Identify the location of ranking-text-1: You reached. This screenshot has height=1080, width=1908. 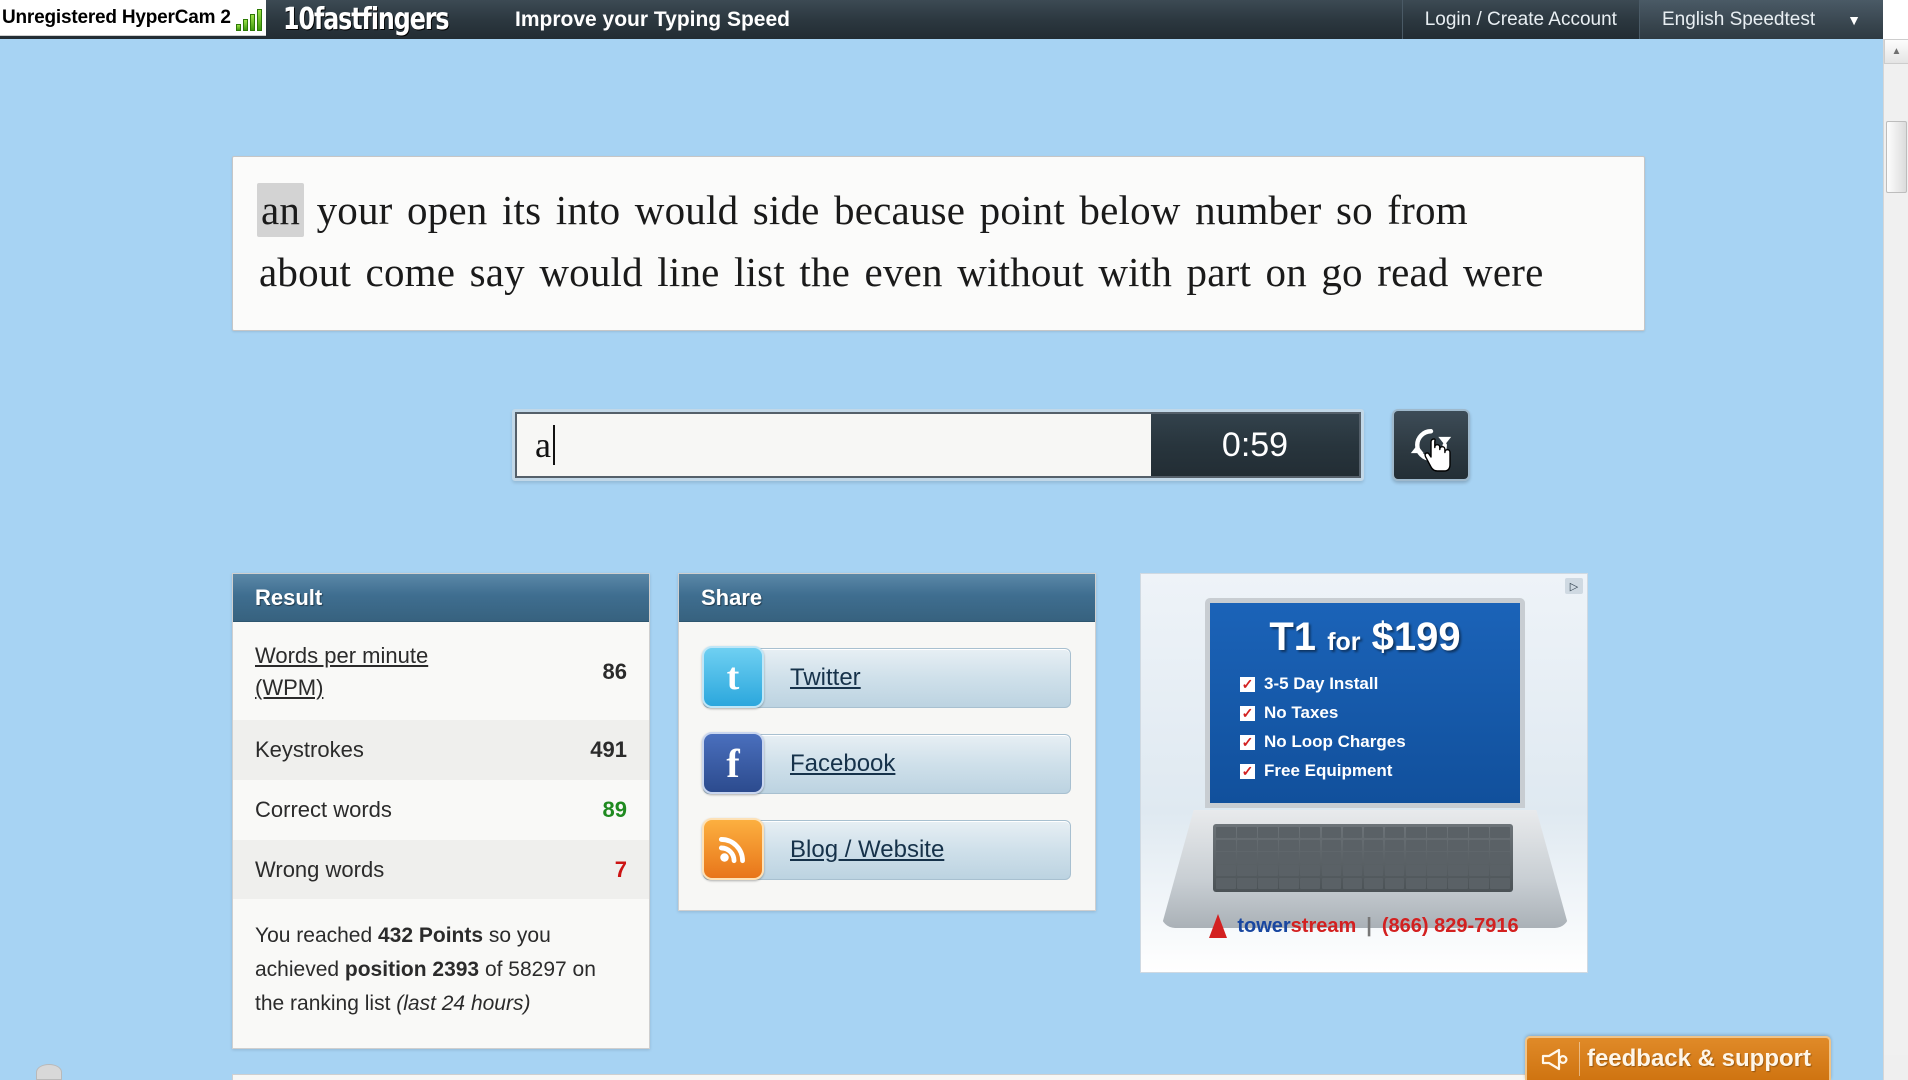
(316, 936).